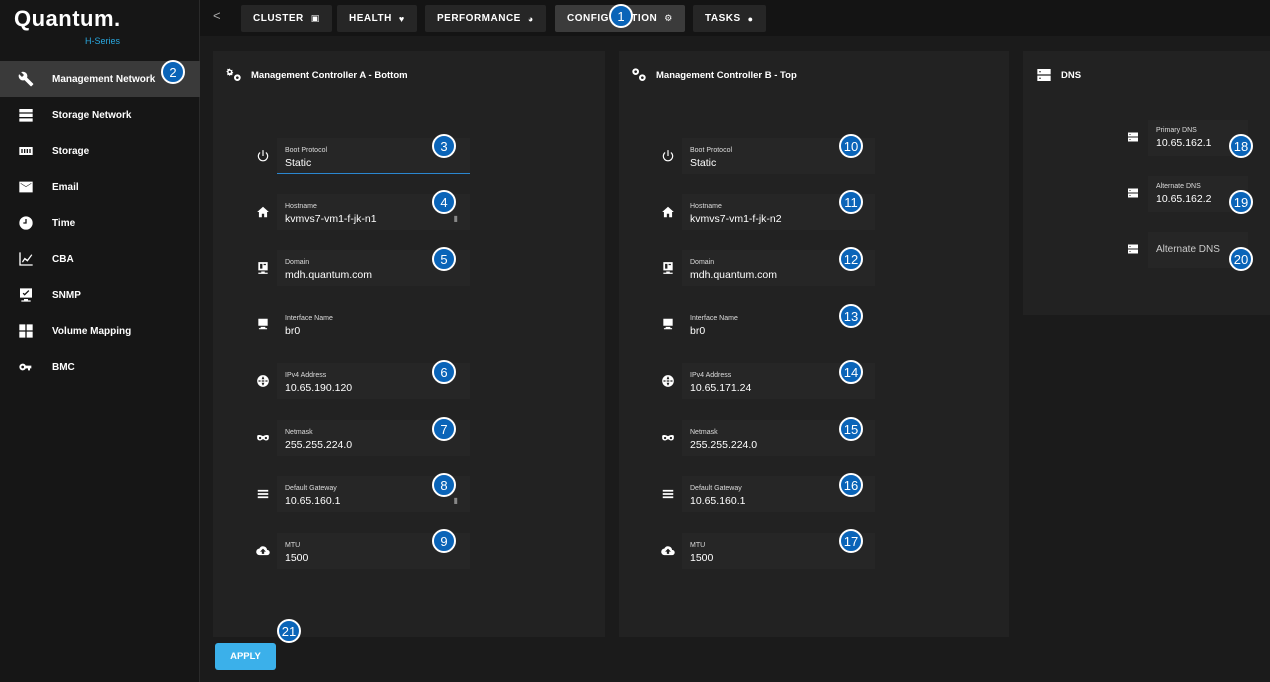 The image size is (1270, 682). Describe the element at coordinates (668, 494) in the screenshot. I see `list-icon` at that location.